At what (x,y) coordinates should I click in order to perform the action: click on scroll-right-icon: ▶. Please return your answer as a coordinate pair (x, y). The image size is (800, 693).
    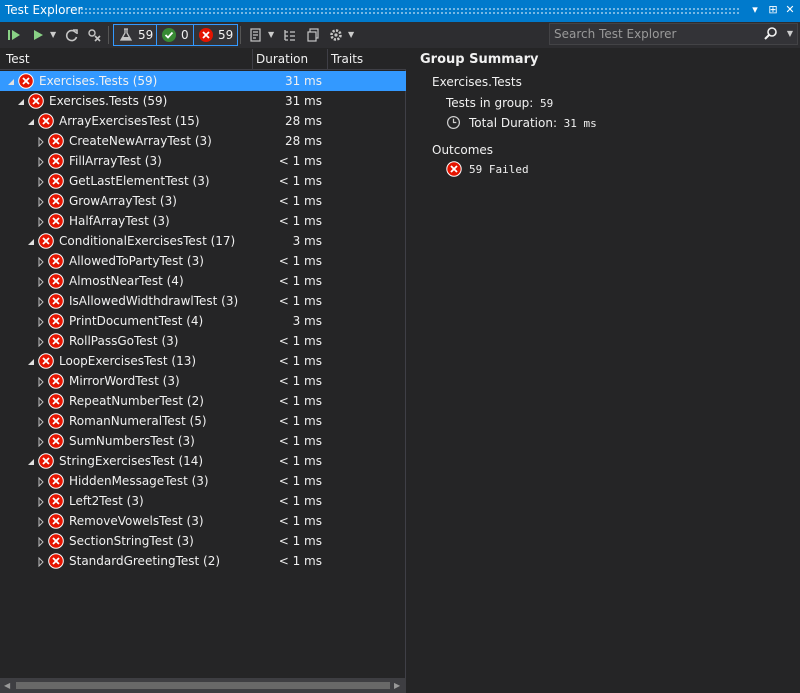
    Looking at the image, I should click on (397, 685).